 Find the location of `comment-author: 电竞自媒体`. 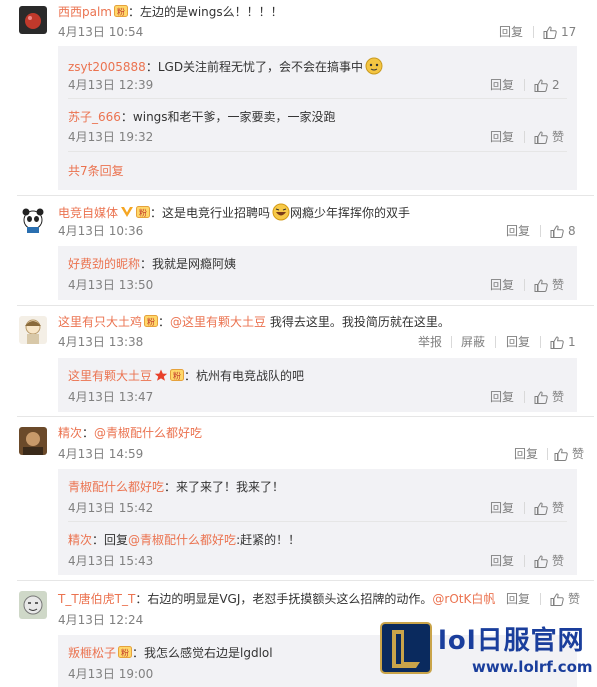

comment-author: 电竞自媒体 is located at coordinates (88, 213).